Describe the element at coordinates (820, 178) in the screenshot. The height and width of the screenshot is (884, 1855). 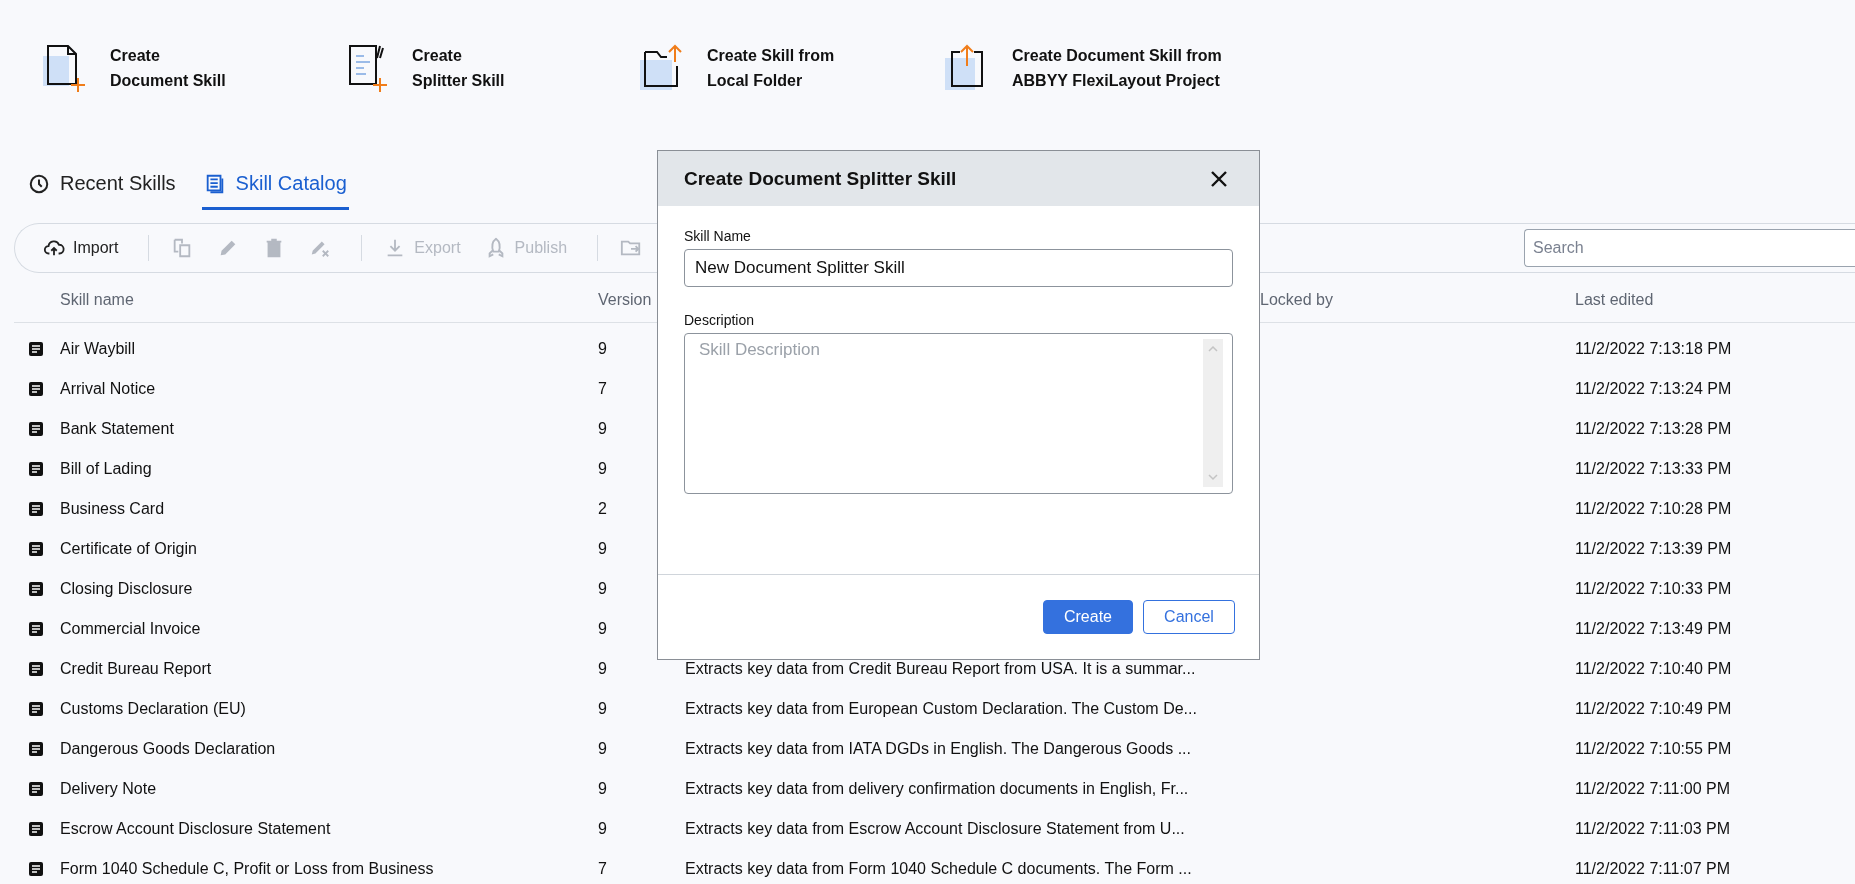
I see `dialog-title: Create Document Splitter Skill` at that location.